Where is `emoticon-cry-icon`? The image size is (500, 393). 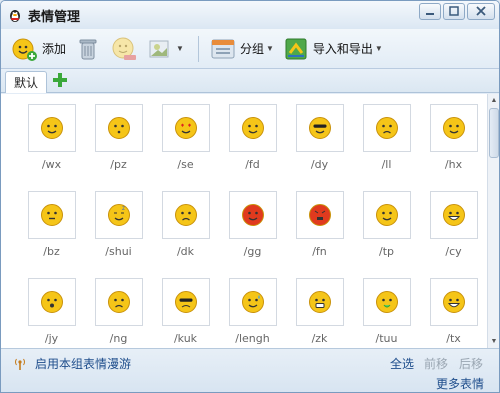
emoticon-cry-icon is located at coordinates (185, 215).